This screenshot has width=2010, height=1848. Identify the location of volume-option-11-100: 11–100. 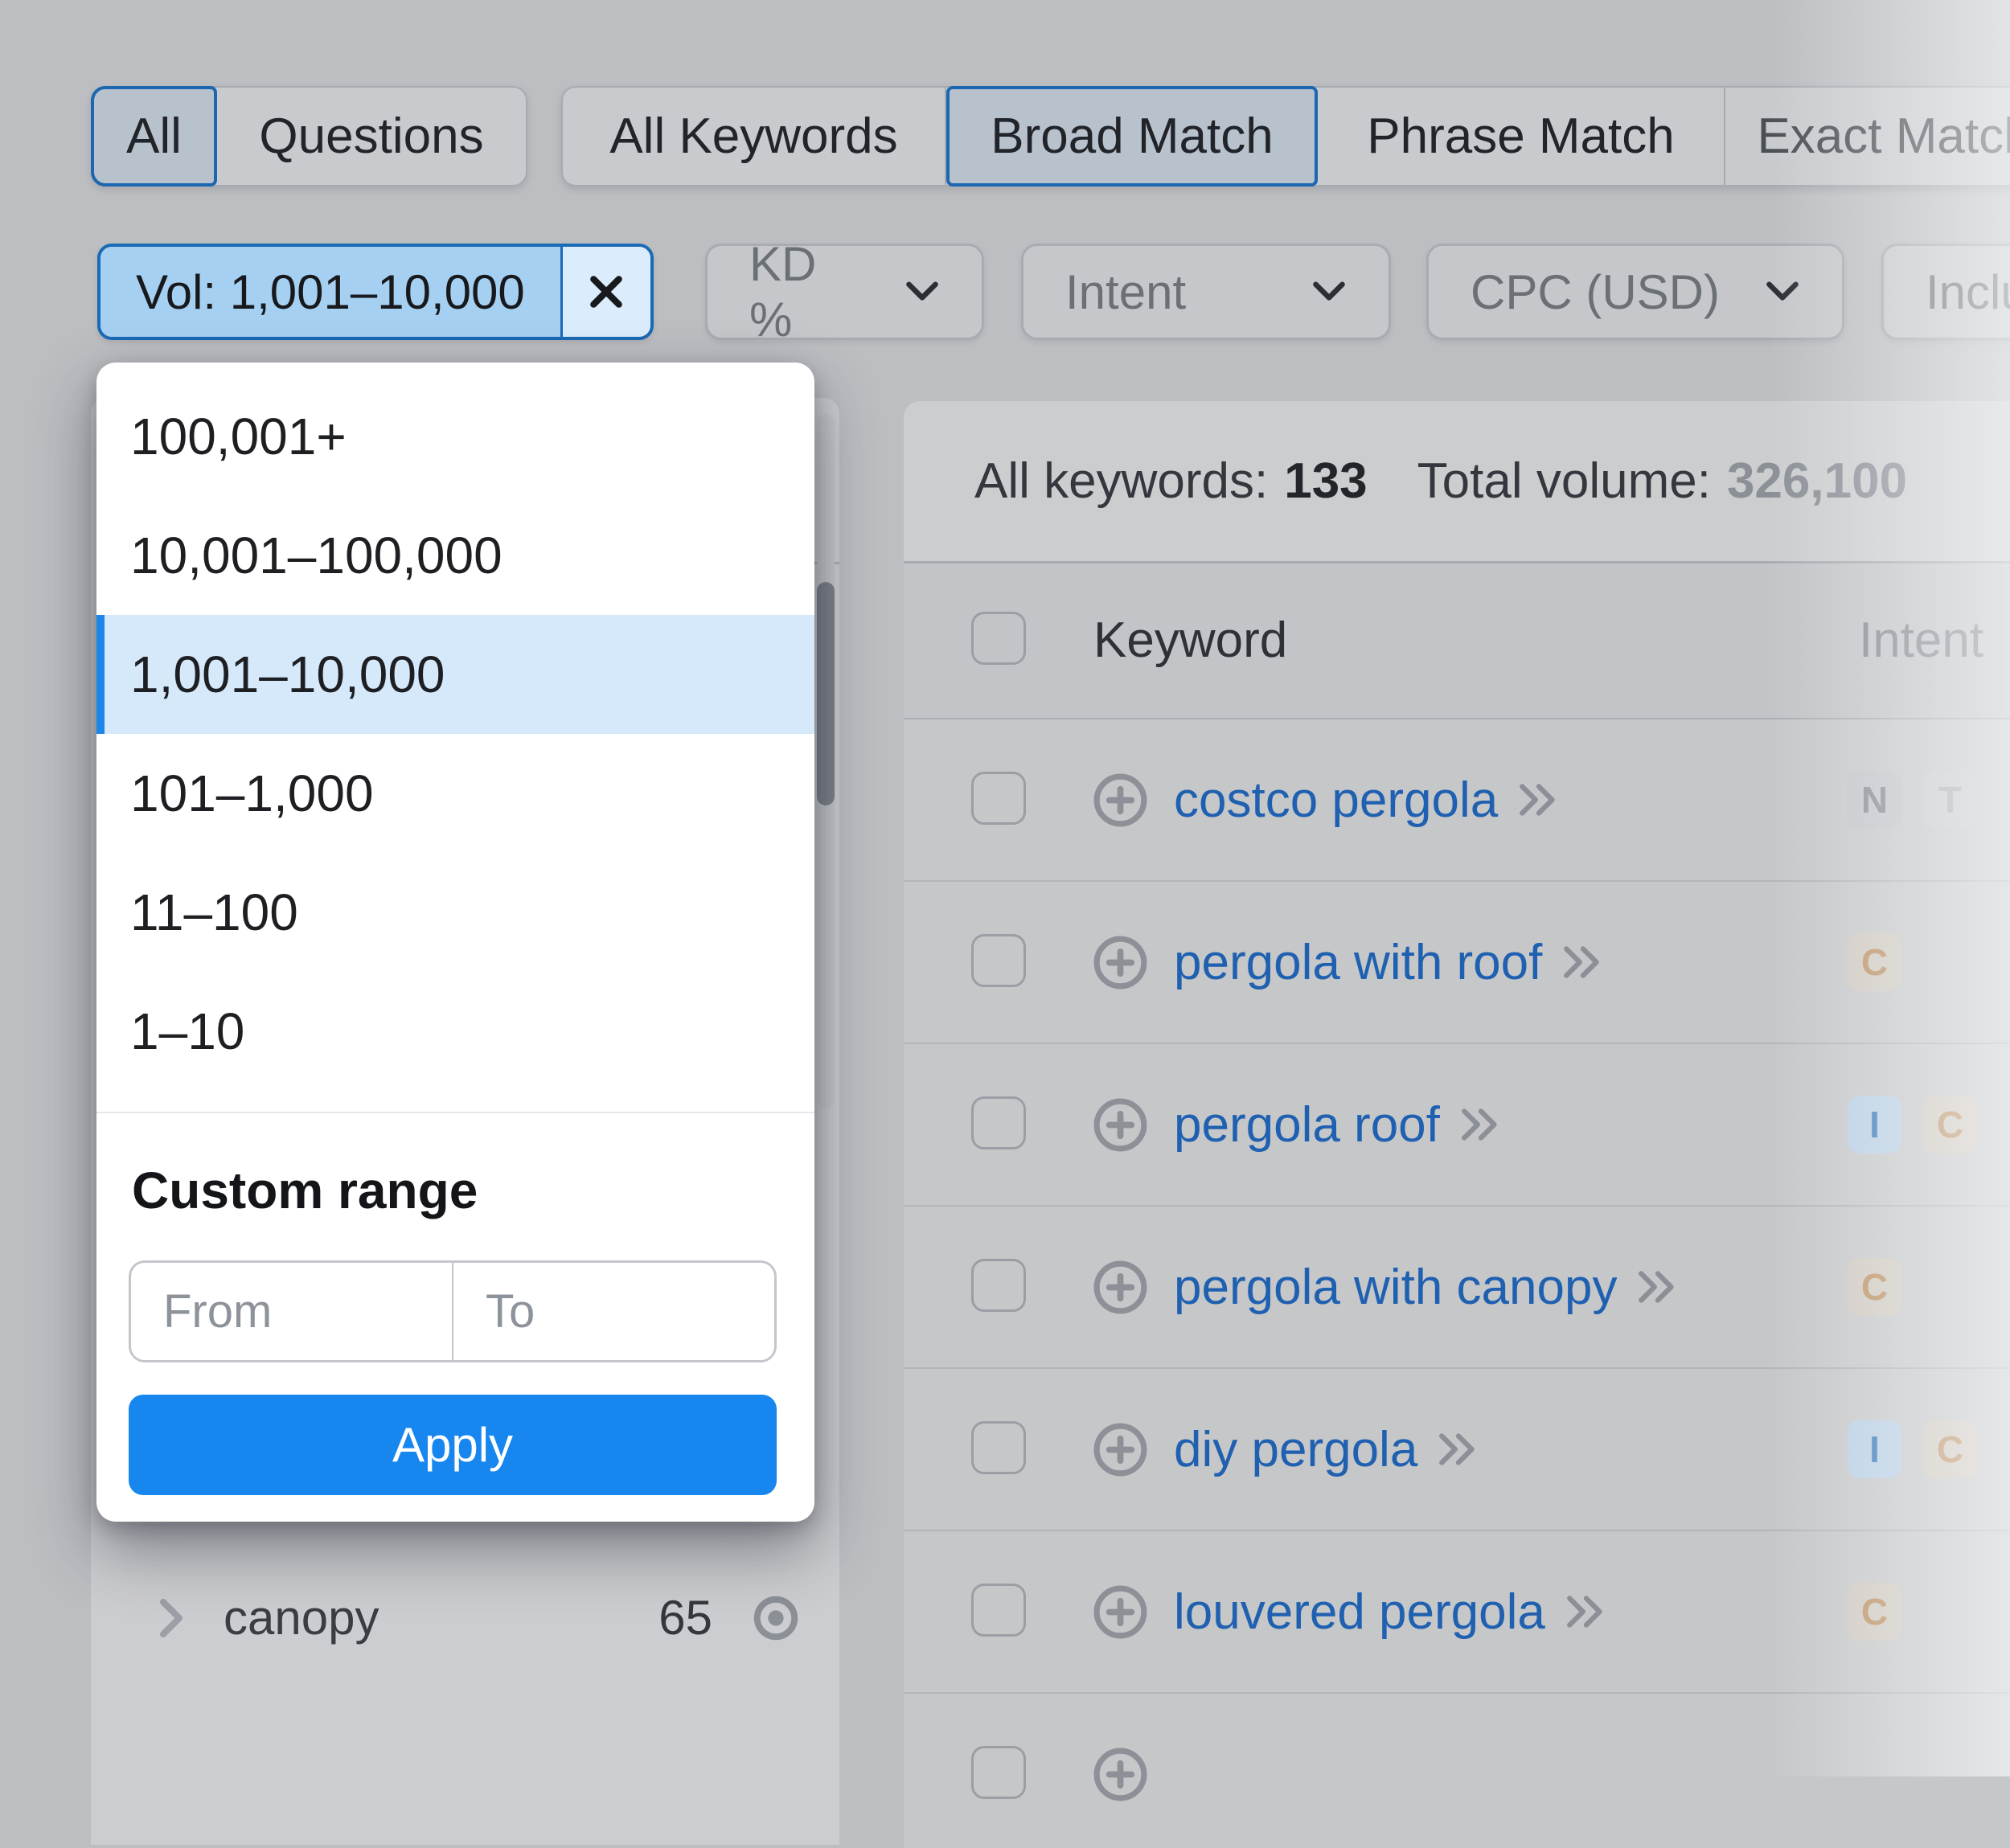
(455, 912).